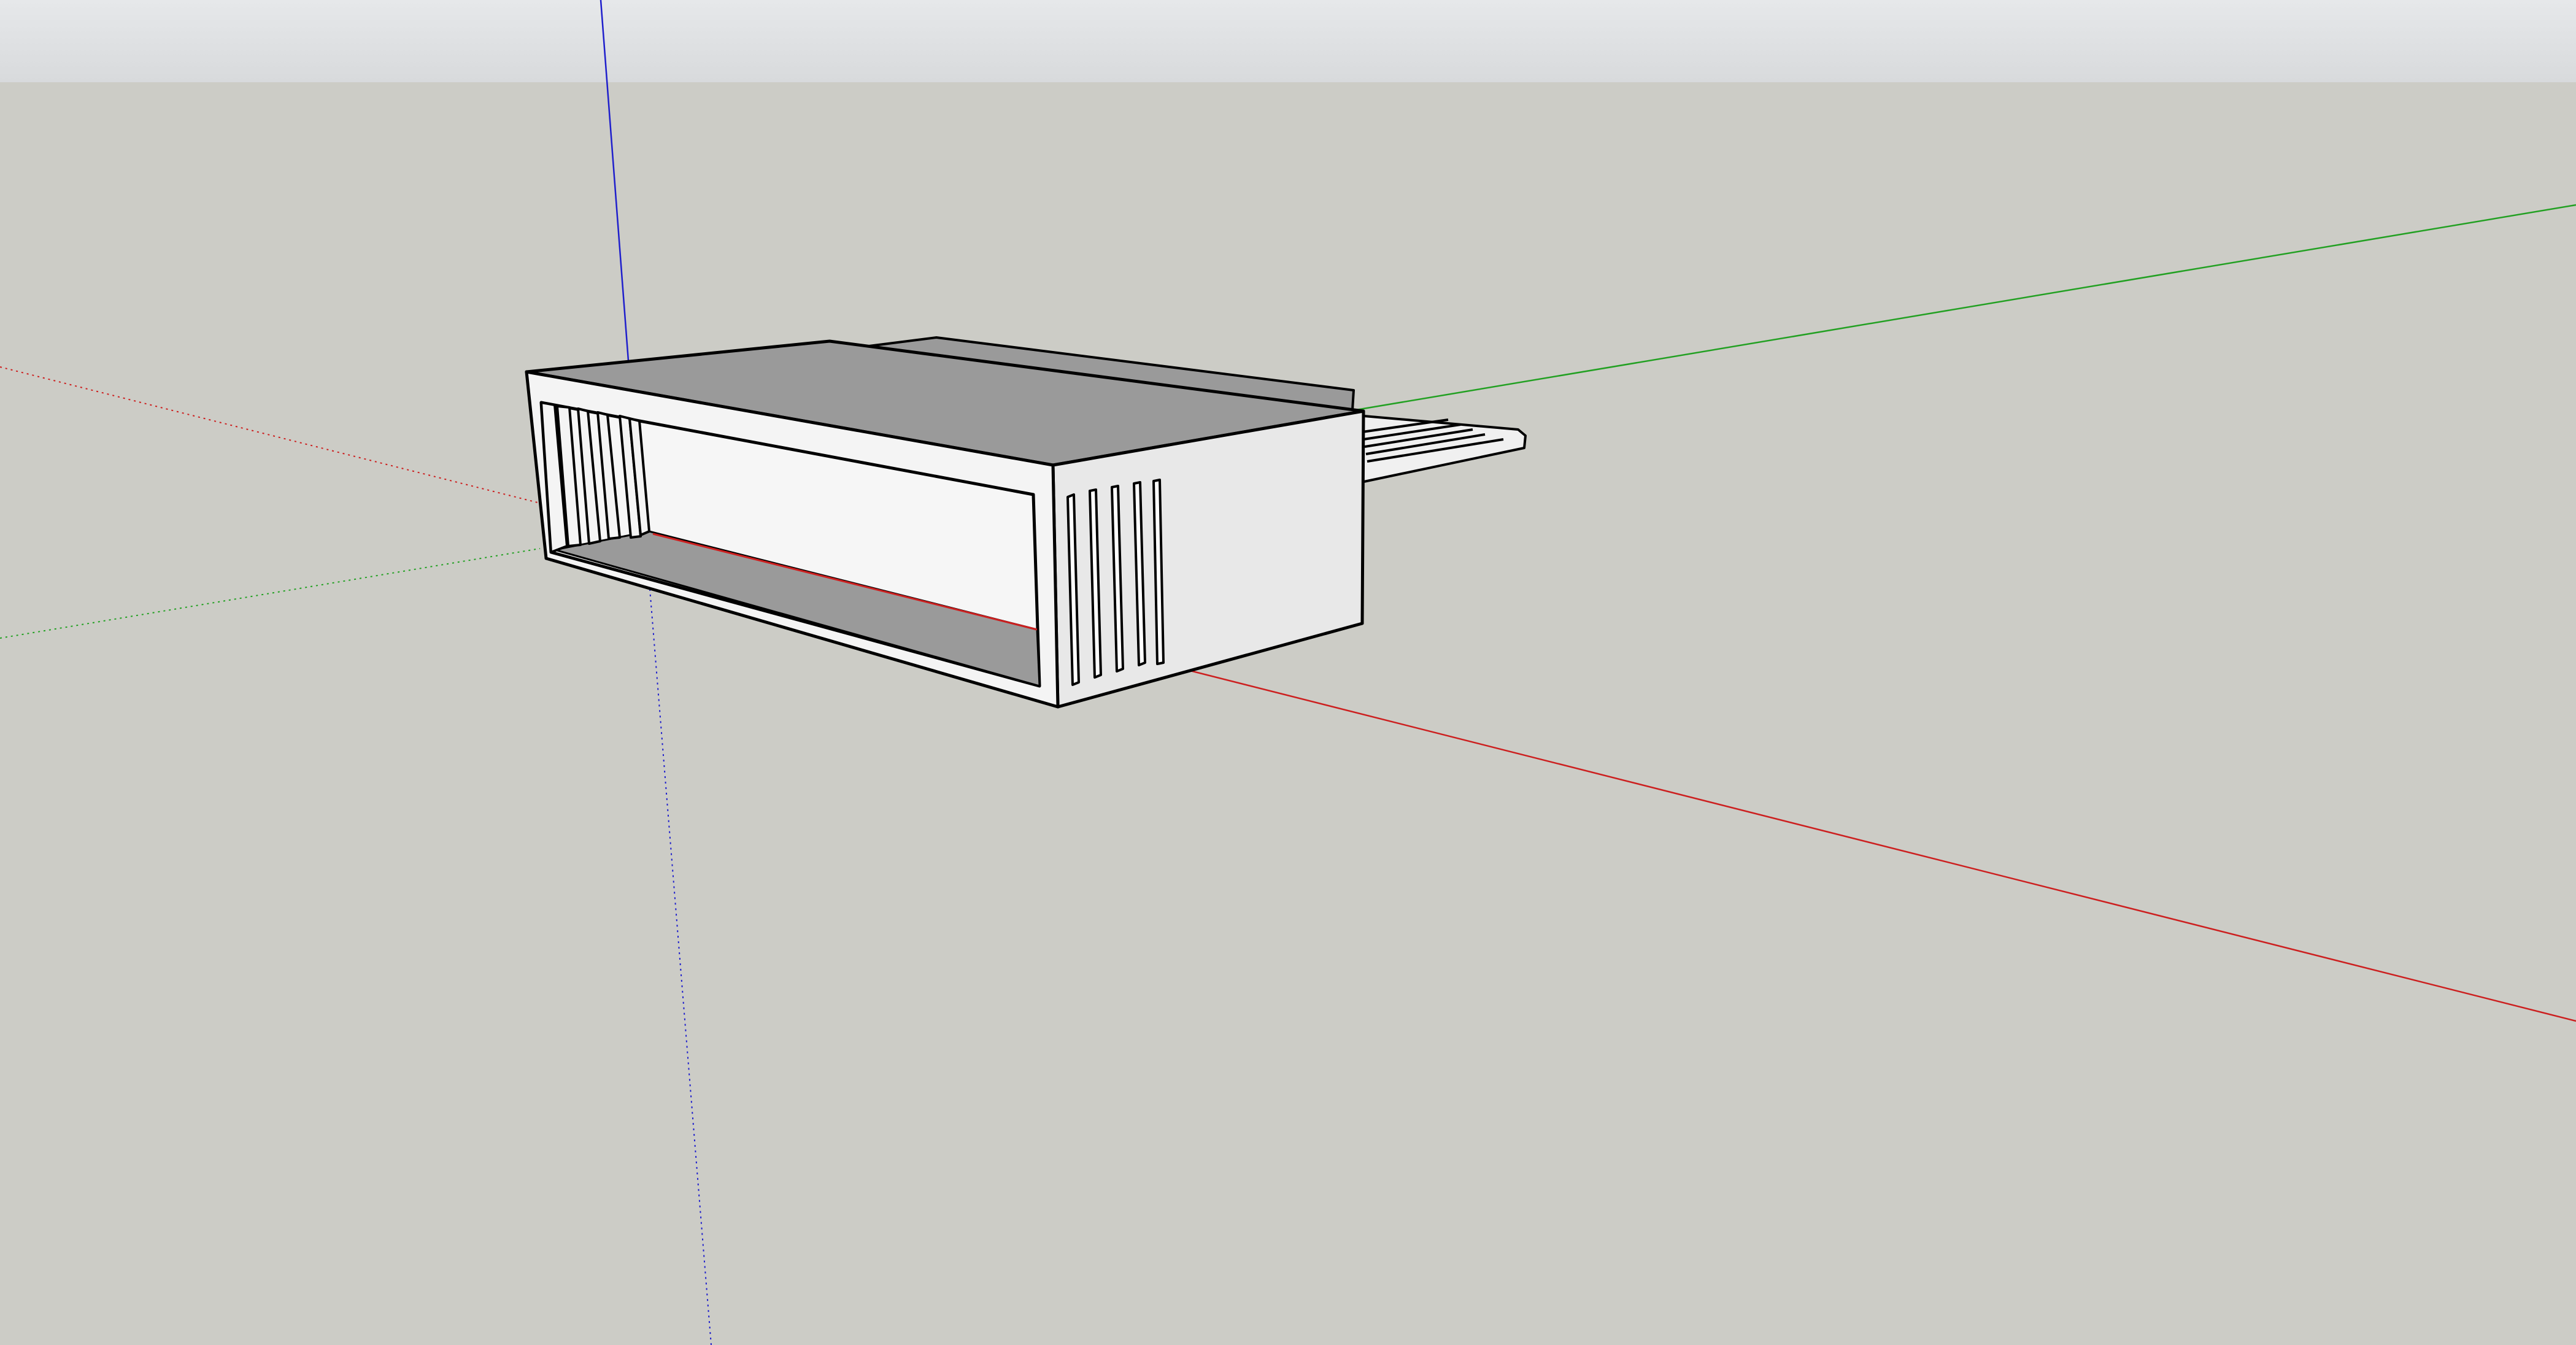 Image resolution: width=2576 pixels, height=1345 pixels. I want to click on red-axis-negative, so click(270, 435).